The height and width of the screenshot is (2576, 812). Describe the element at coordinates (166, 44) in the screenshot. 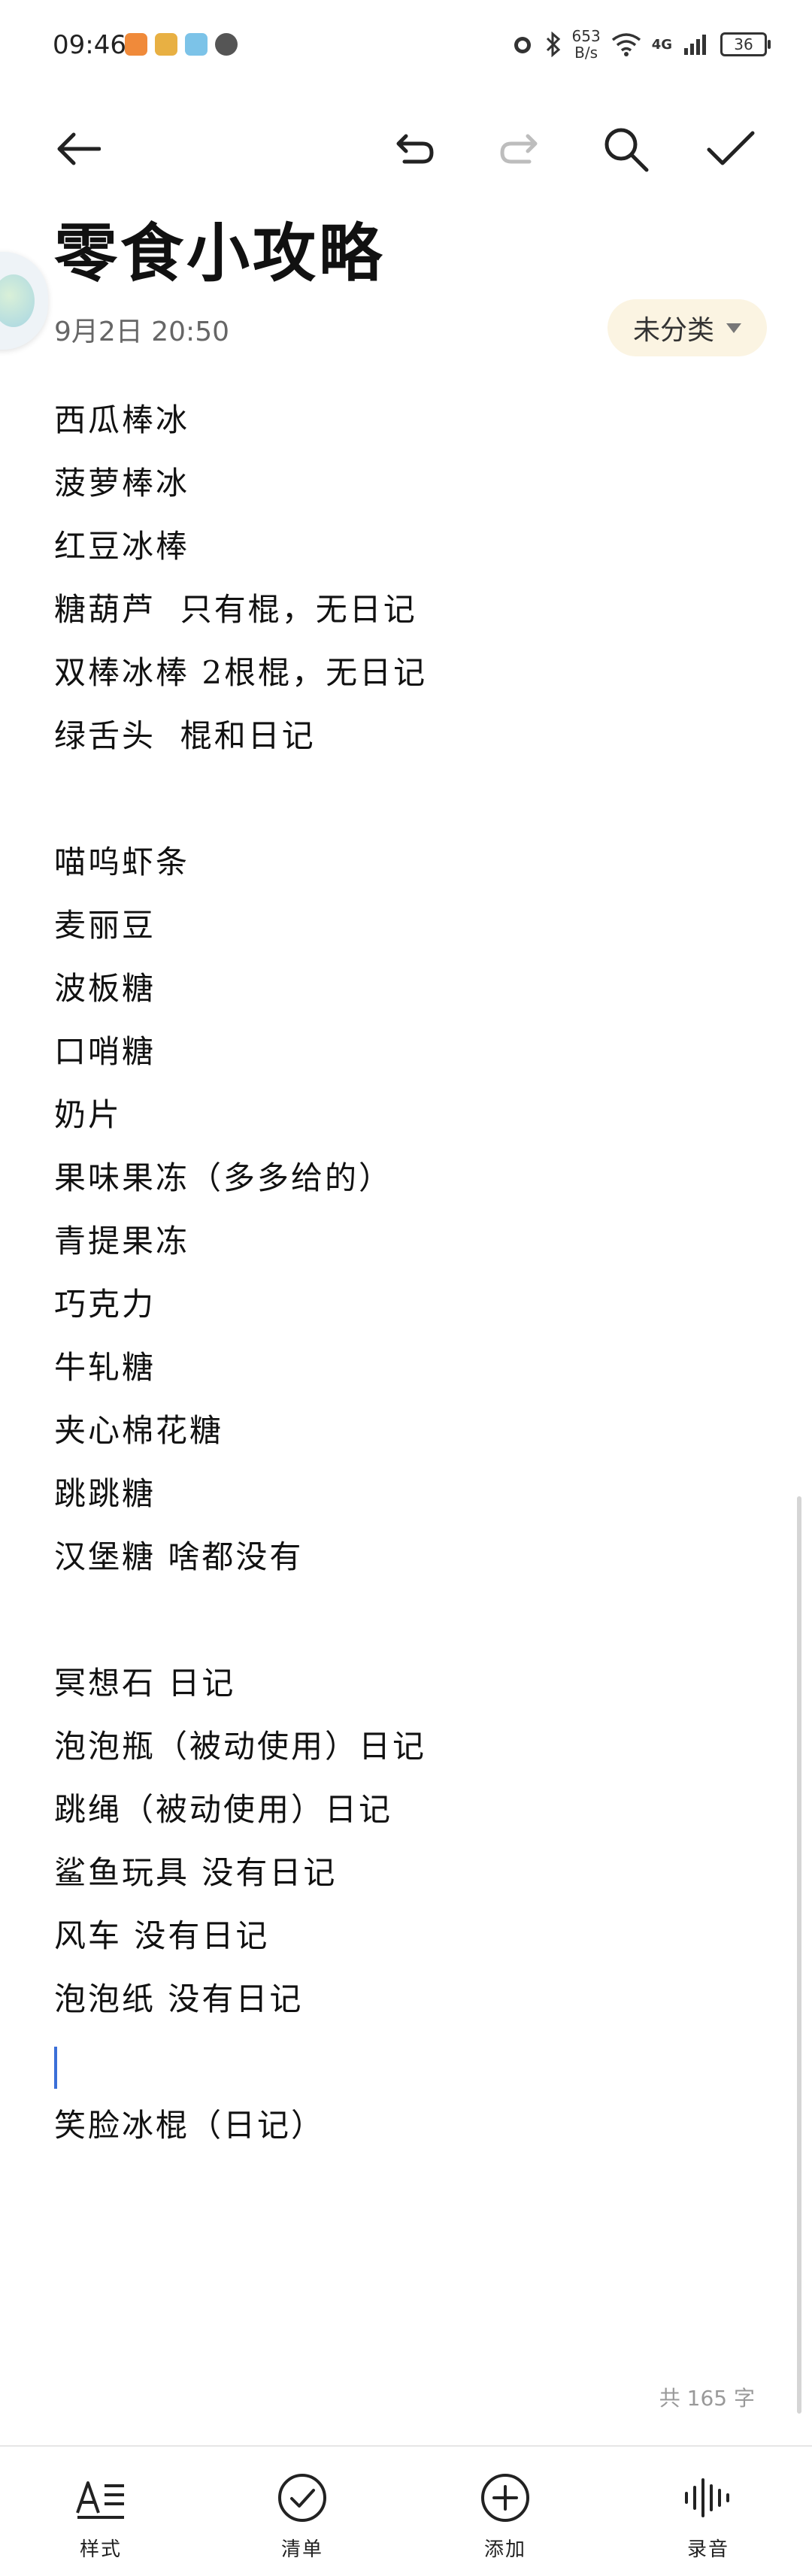

I see `weibo-notification-icon` at that location.